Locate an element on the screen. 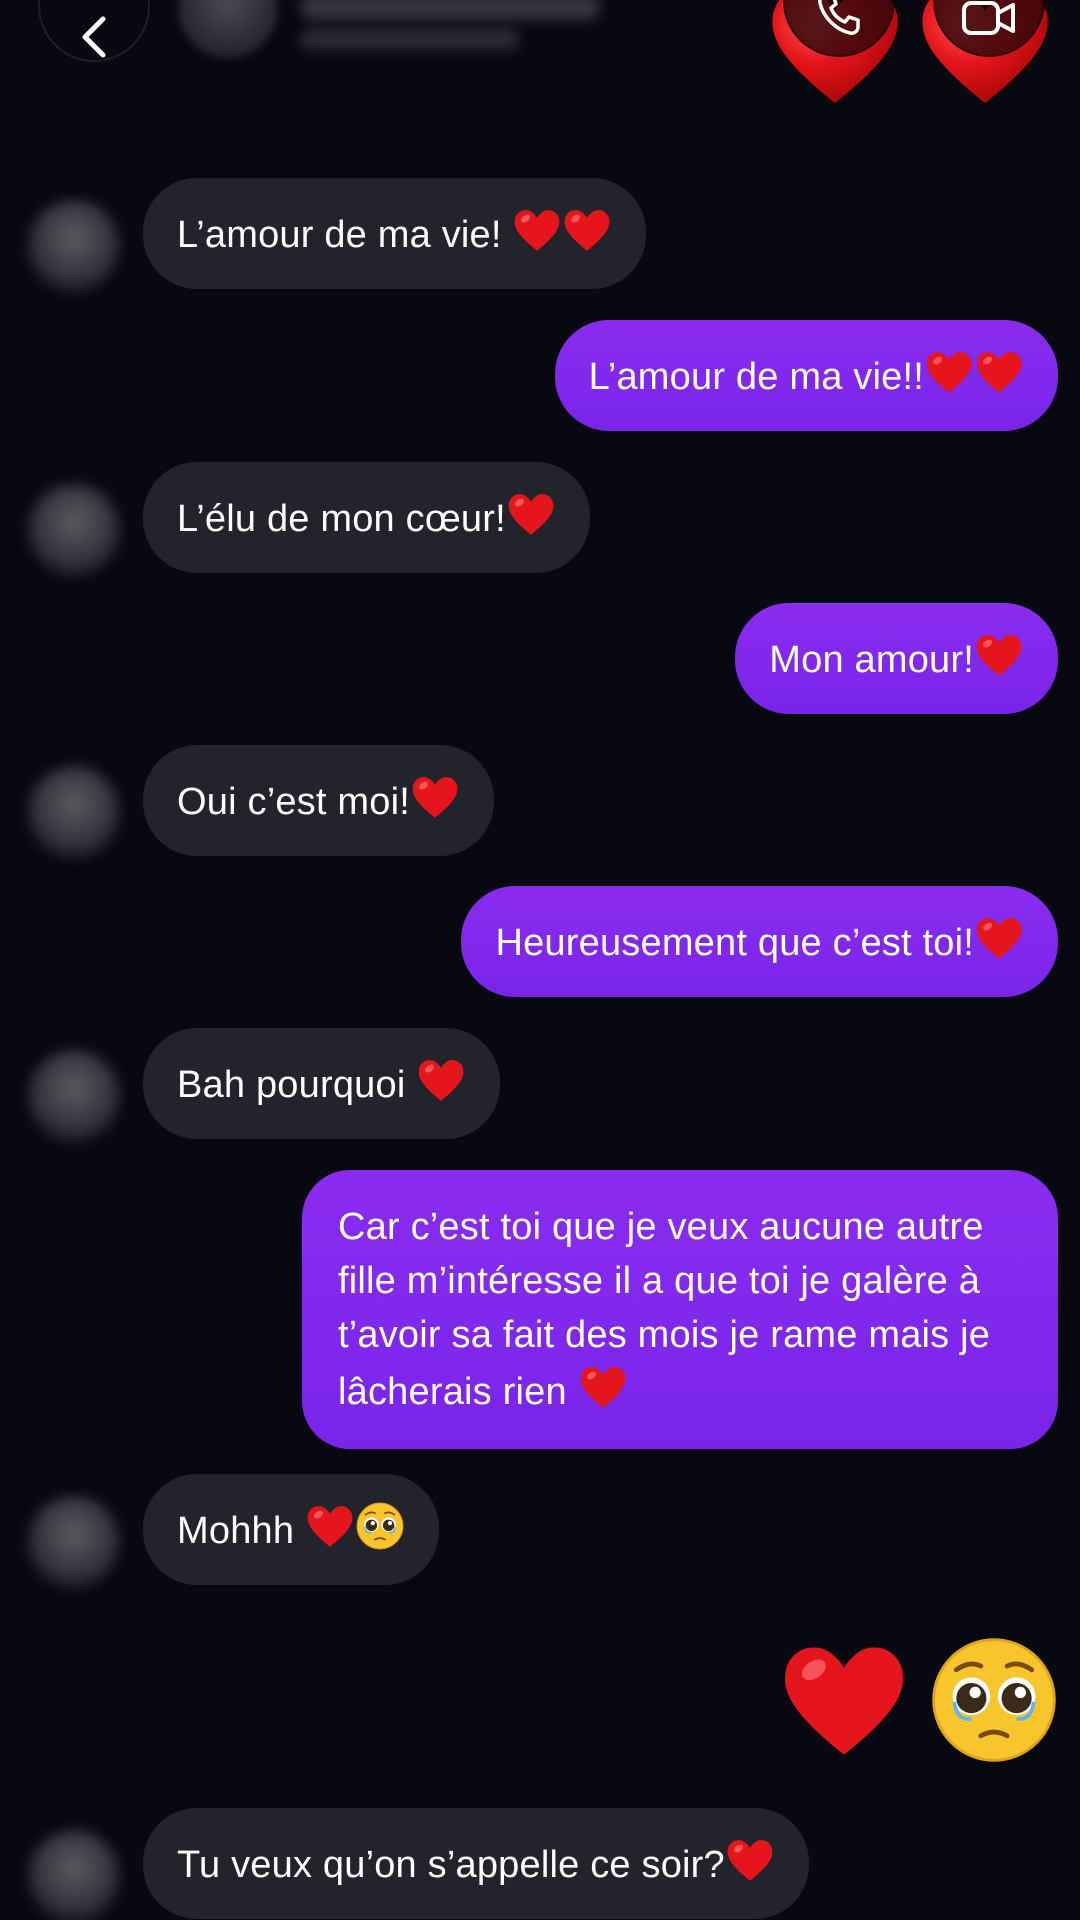  large-emoji-message is located at coordinates (919, 1700).